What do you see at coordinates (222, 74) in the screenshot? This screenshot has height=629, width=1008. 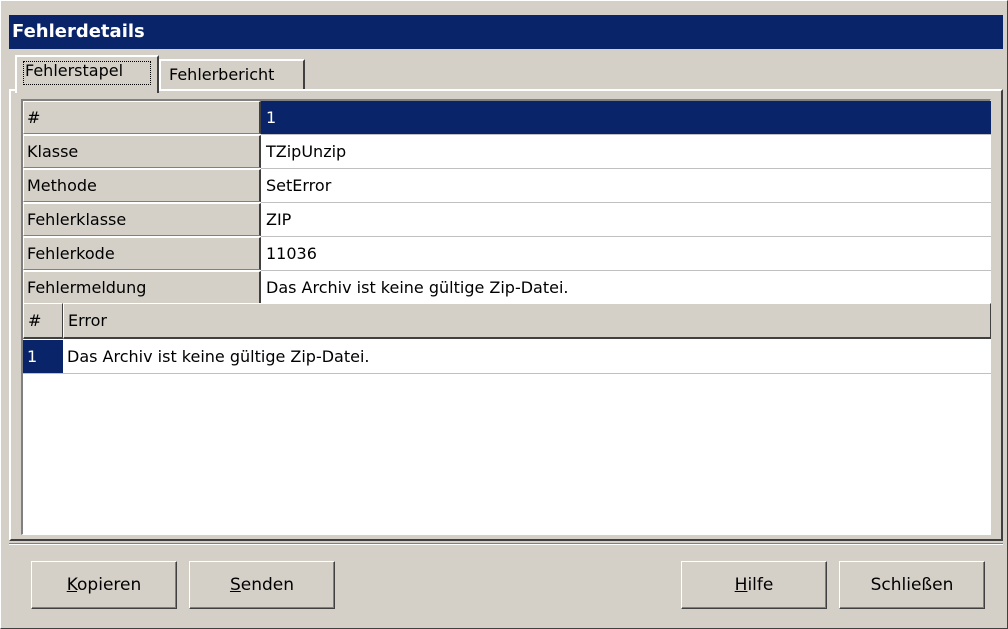 I see `tab-label: Fehlerbericht` at bounding box center [222, 74].